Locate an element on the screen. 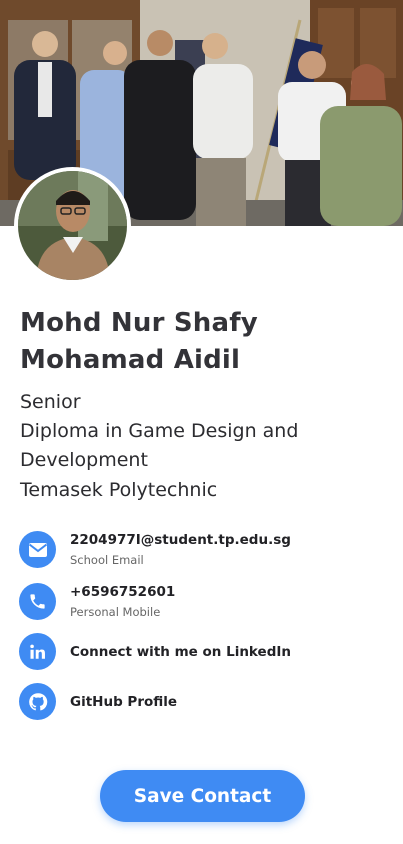 This screenshot has height=844, width=403. level-text: Senior is located at coordinates (50, 402).